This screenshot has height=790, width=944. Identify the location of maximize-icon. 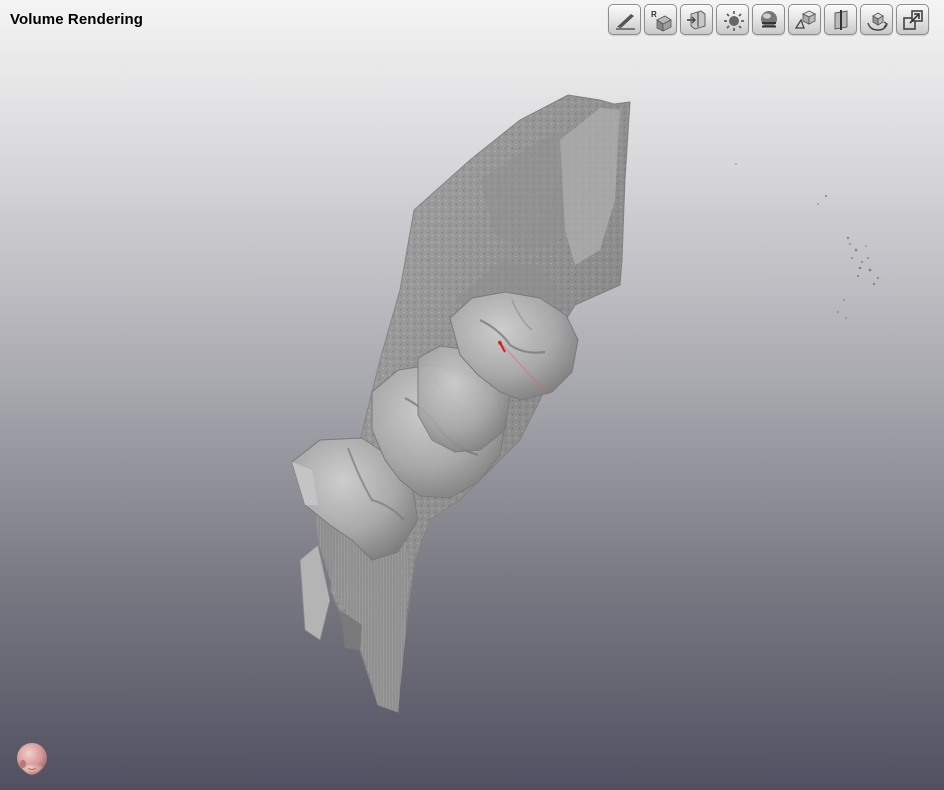
(912, 19).